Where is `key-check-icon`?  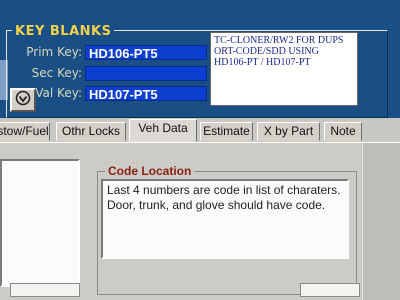
key-check-icon is located at coordinates (23, 100).